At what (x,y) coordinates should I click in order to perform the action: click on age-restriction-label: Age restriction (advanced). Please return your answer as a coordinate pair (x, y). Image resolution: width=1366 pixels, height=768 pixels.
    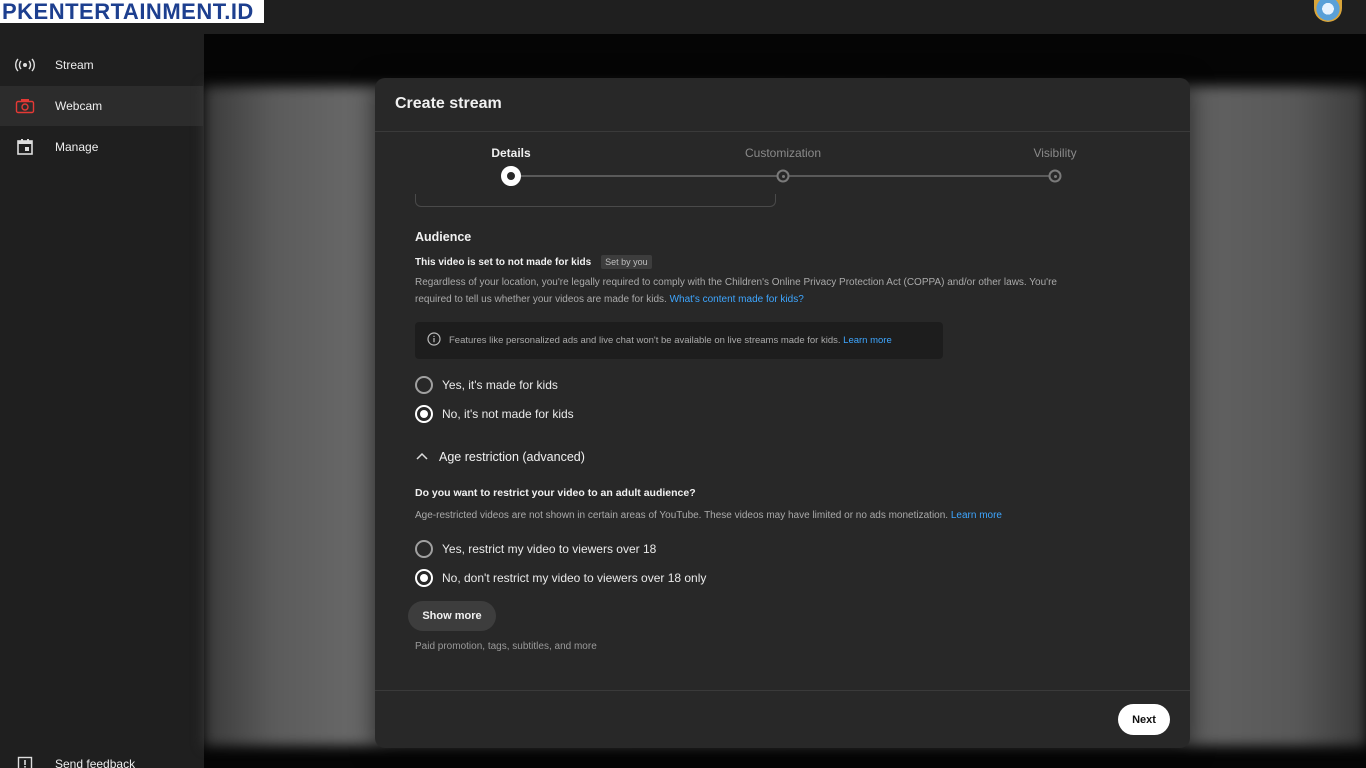
    Looking at the image, I should click on (512, 457).